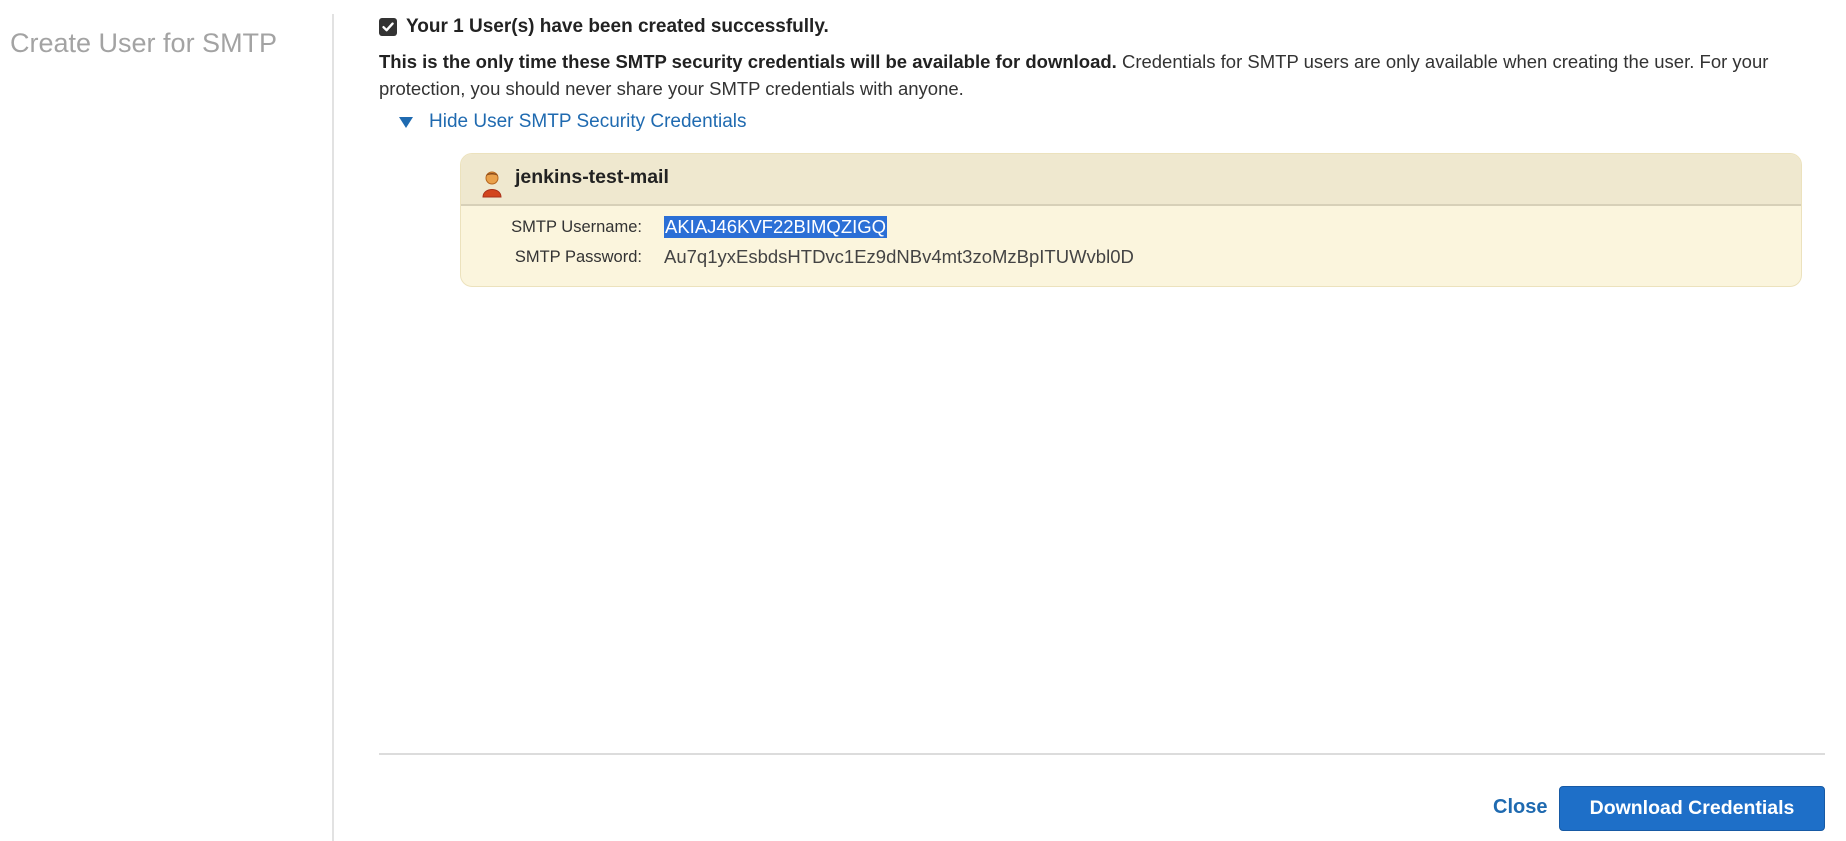  I want to click on user-icon, so click(492, 184).